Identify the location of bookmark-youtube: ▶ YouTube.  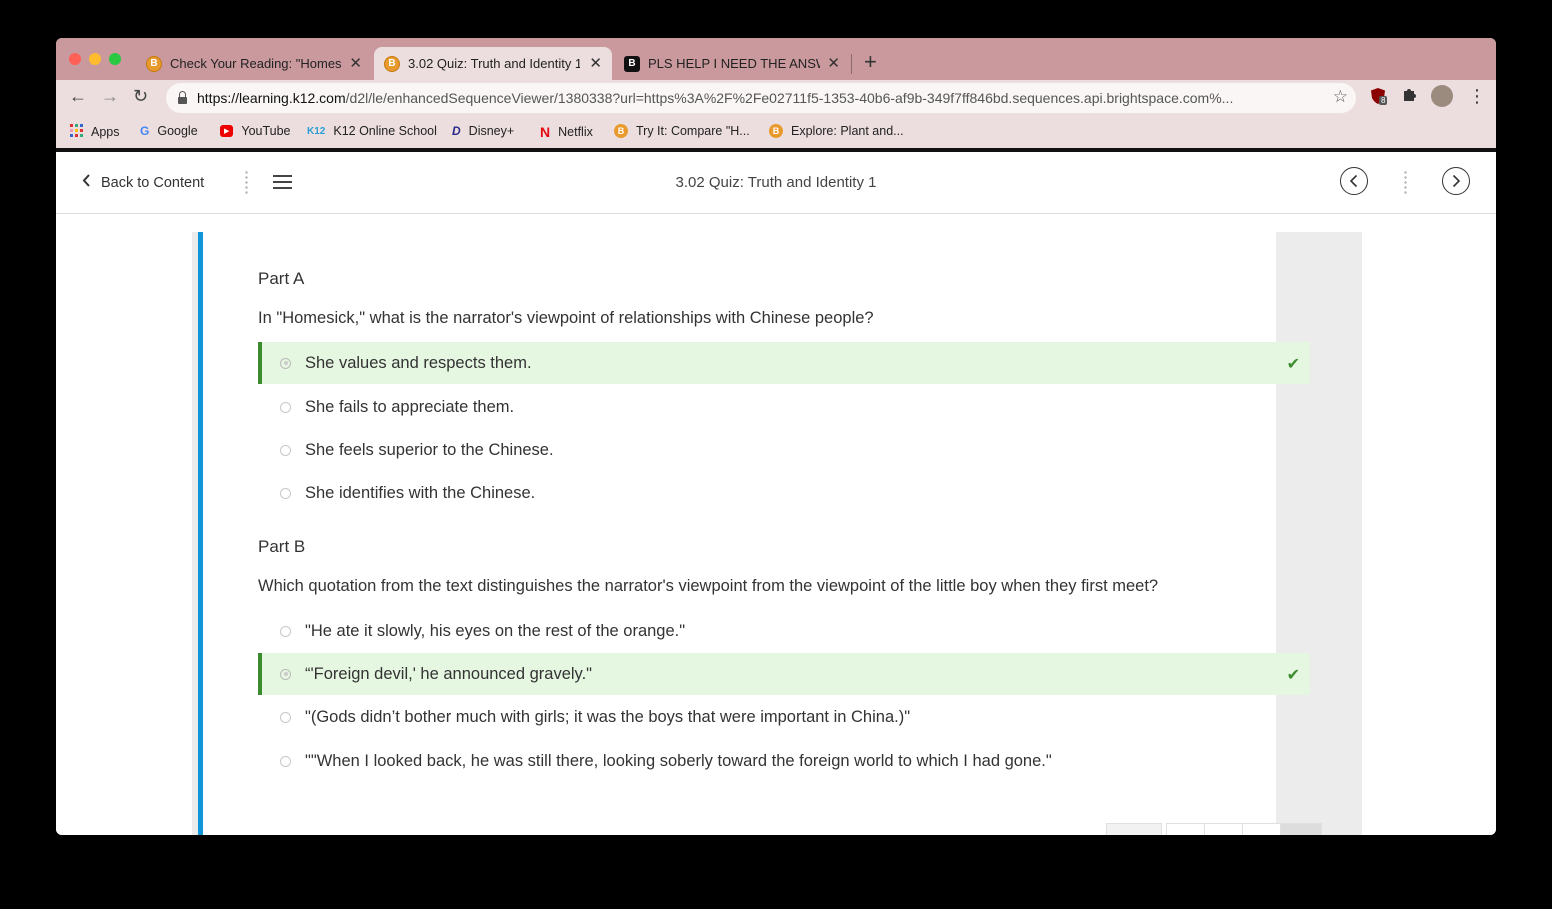
(255, 131).